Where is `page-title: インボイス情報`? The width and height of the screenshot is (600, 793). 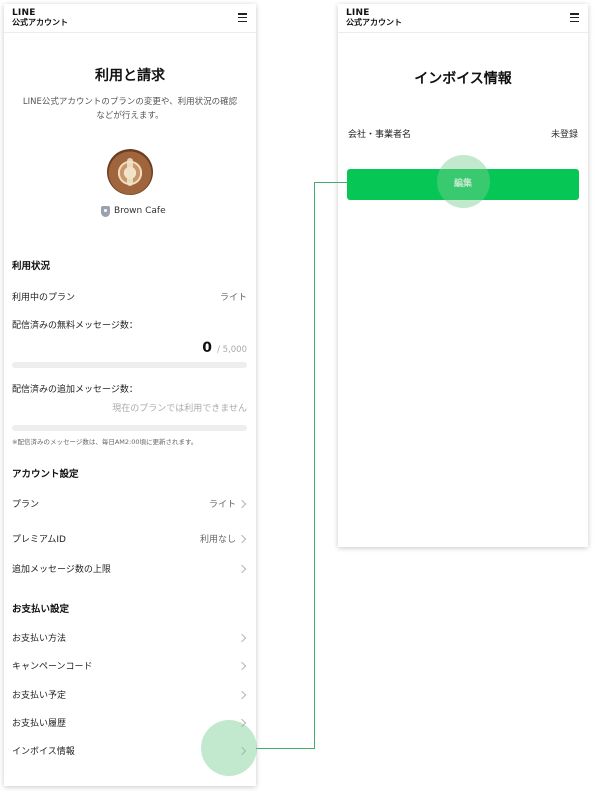
page-title: インボイス情報 is located at coordinates (463, 79).